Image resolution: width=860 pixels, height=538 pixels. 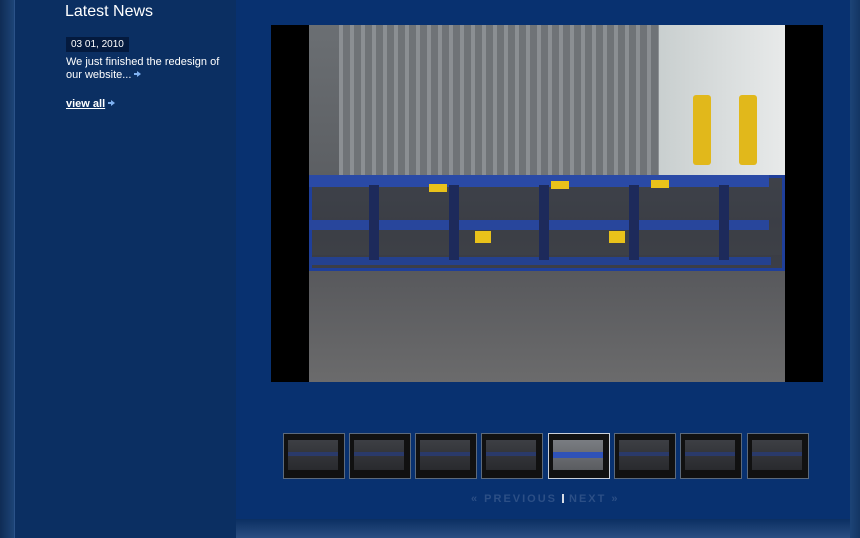 I want to click on photo-floor, so click(x=547, y=318).